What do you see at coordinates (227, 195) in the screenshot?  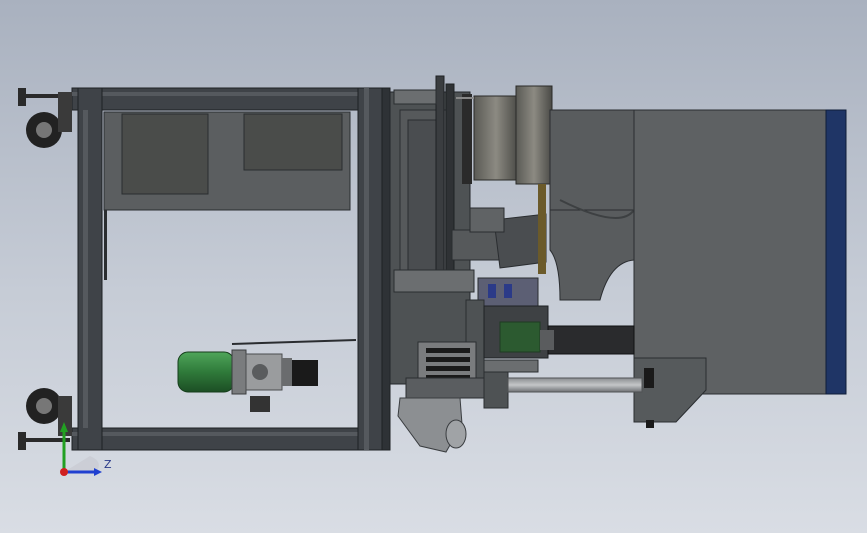 I see `control-panel` at bounding box center [227, 195].